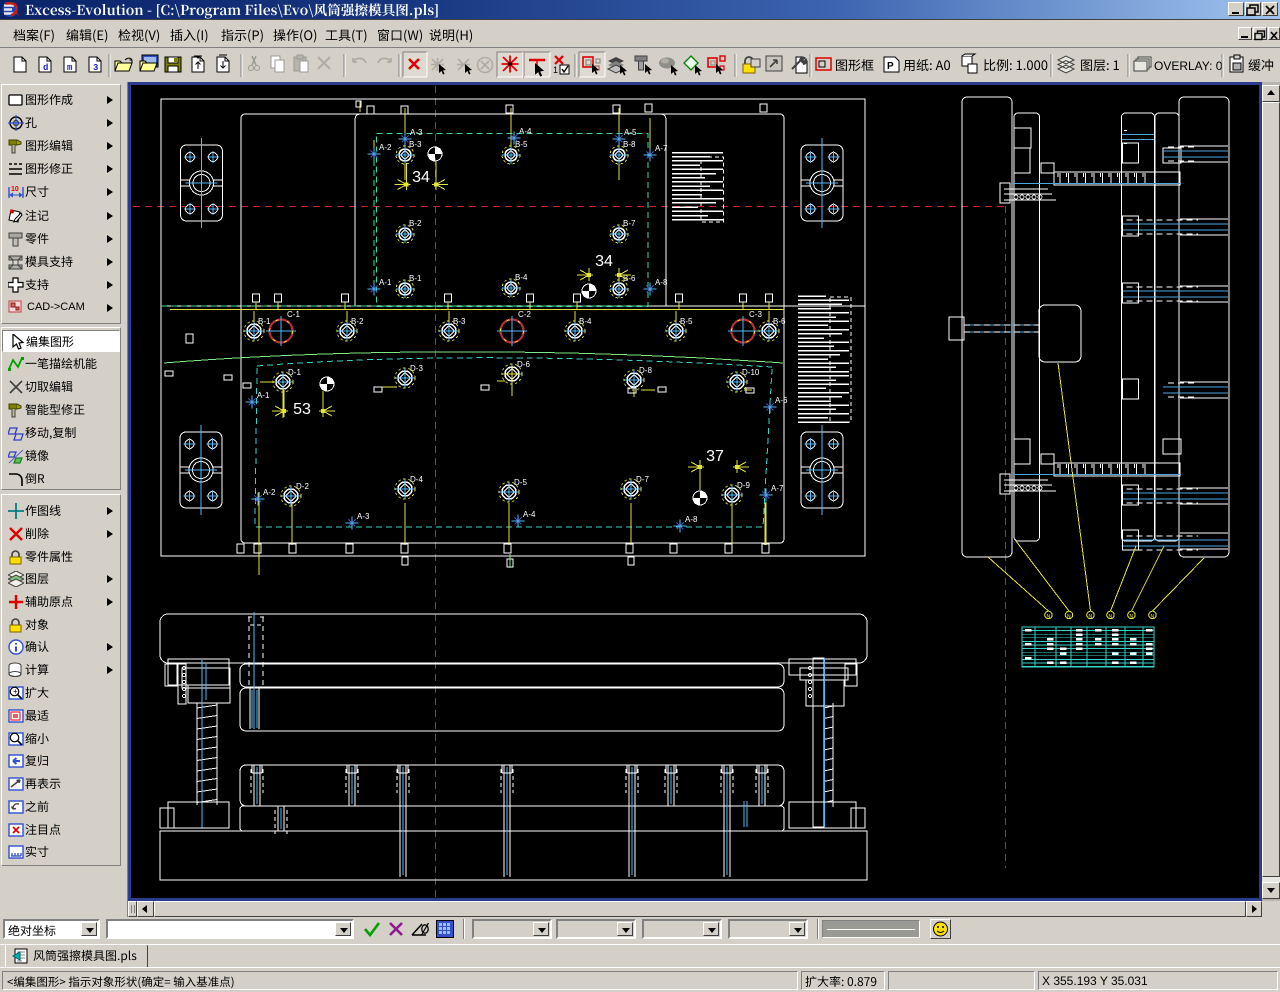 This screenshot has height=992, width=1280. Describe the element at coordinates (629, 144) in the screenshot. I see `svg-text: B-8` at that location.